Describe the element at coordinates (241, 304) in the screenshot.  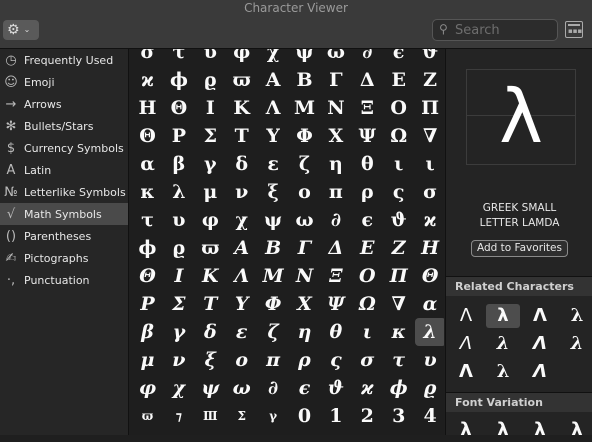
I see `character-cell: Υ` at that location.